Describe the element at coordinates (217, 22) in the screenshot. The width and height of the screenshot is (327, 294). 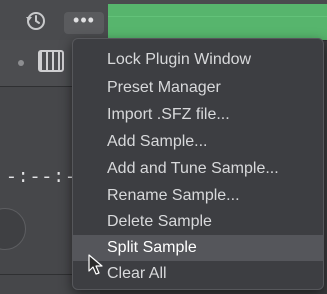
I see `track-region` at that location.